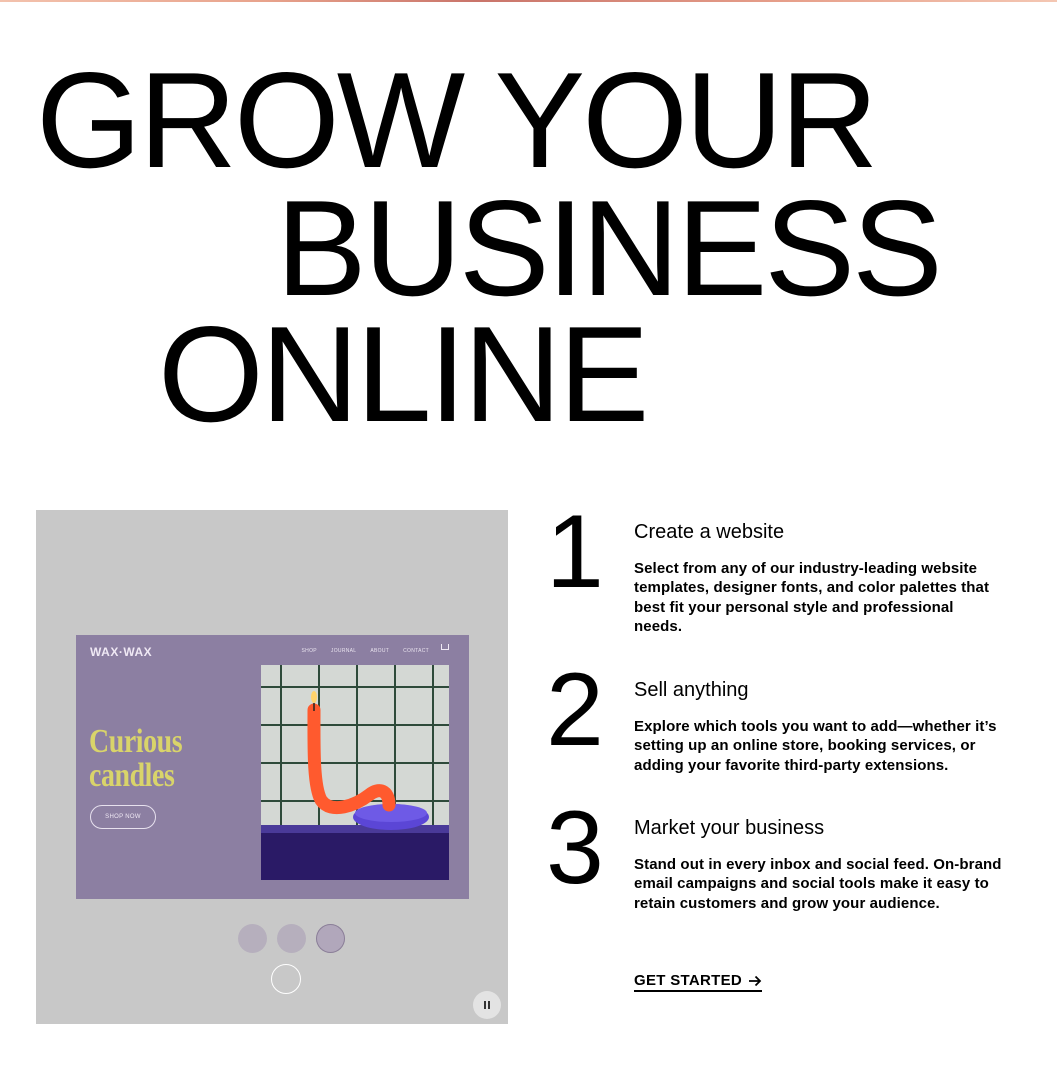 The width and height of the screenshot is (1057, 1087). Describe the element at coordinates (688, 980) in the screenshot. I see `get-started-label: GET STARTED` at that location.